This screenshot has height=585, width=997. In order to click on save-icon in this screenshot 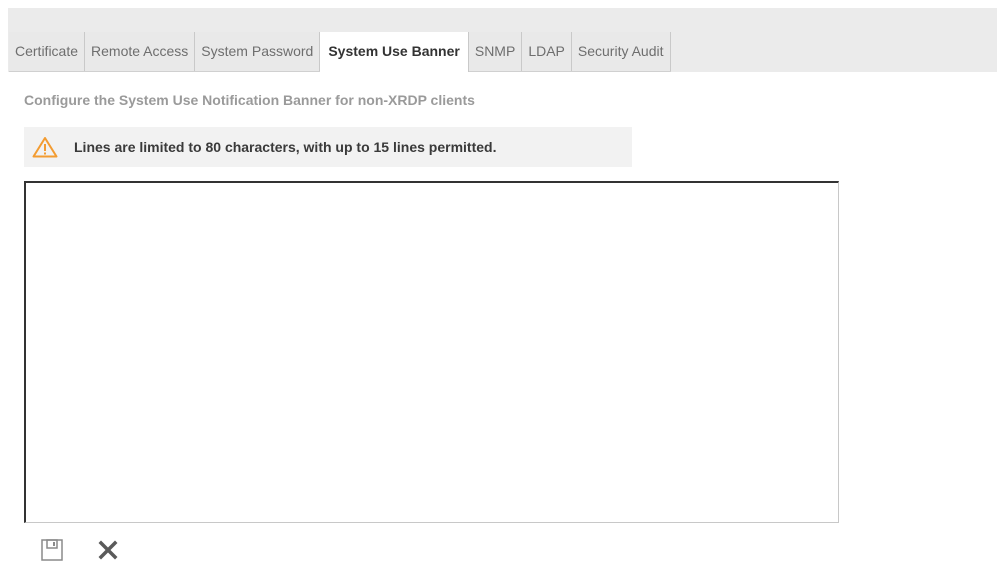, I will do `click(52, 552)`.